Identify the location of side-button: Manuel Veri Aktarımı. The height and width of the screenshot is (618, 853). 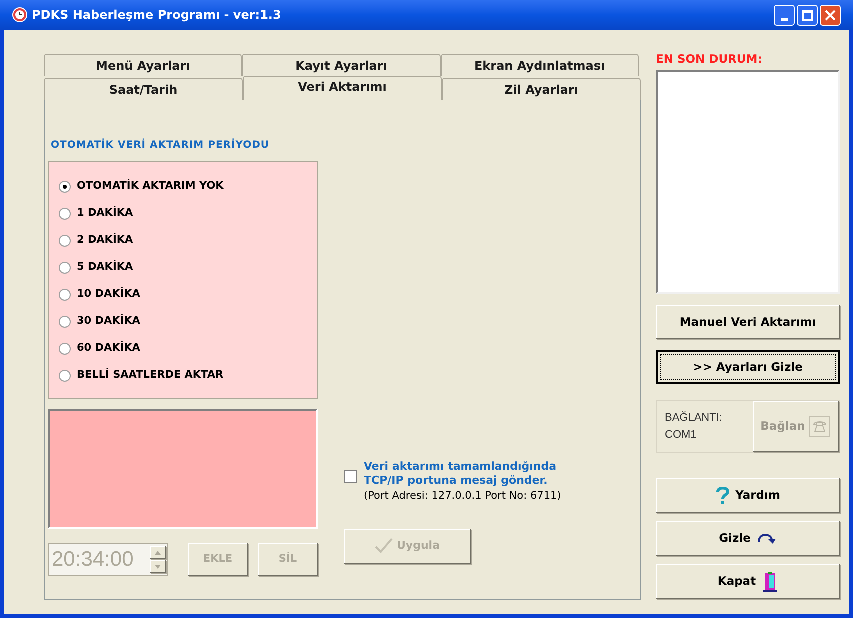
(748, 322).